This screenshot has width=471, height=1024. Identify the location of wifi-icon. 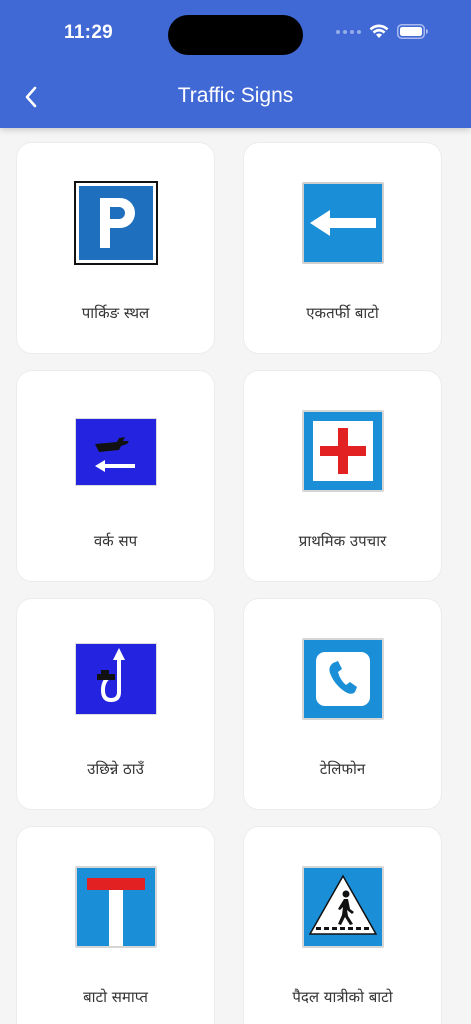
(379, 31).